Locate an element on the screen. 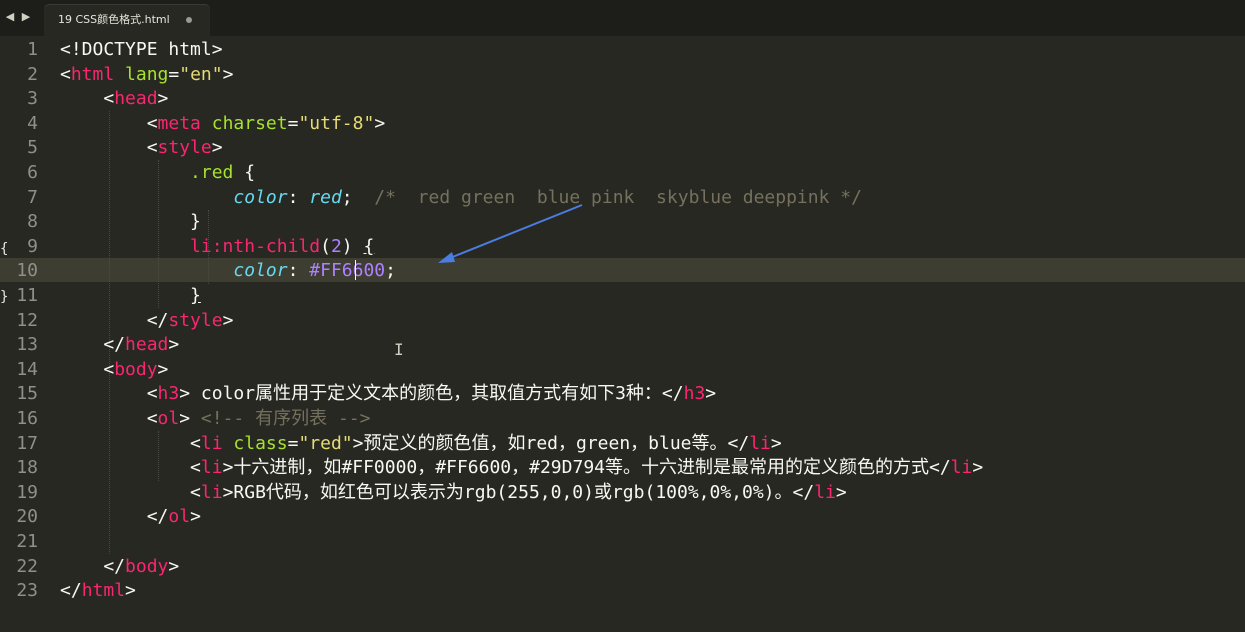 The height and width of the screenshot is (632, 1245). code-line: .red { is located at coordinates (157, 173).